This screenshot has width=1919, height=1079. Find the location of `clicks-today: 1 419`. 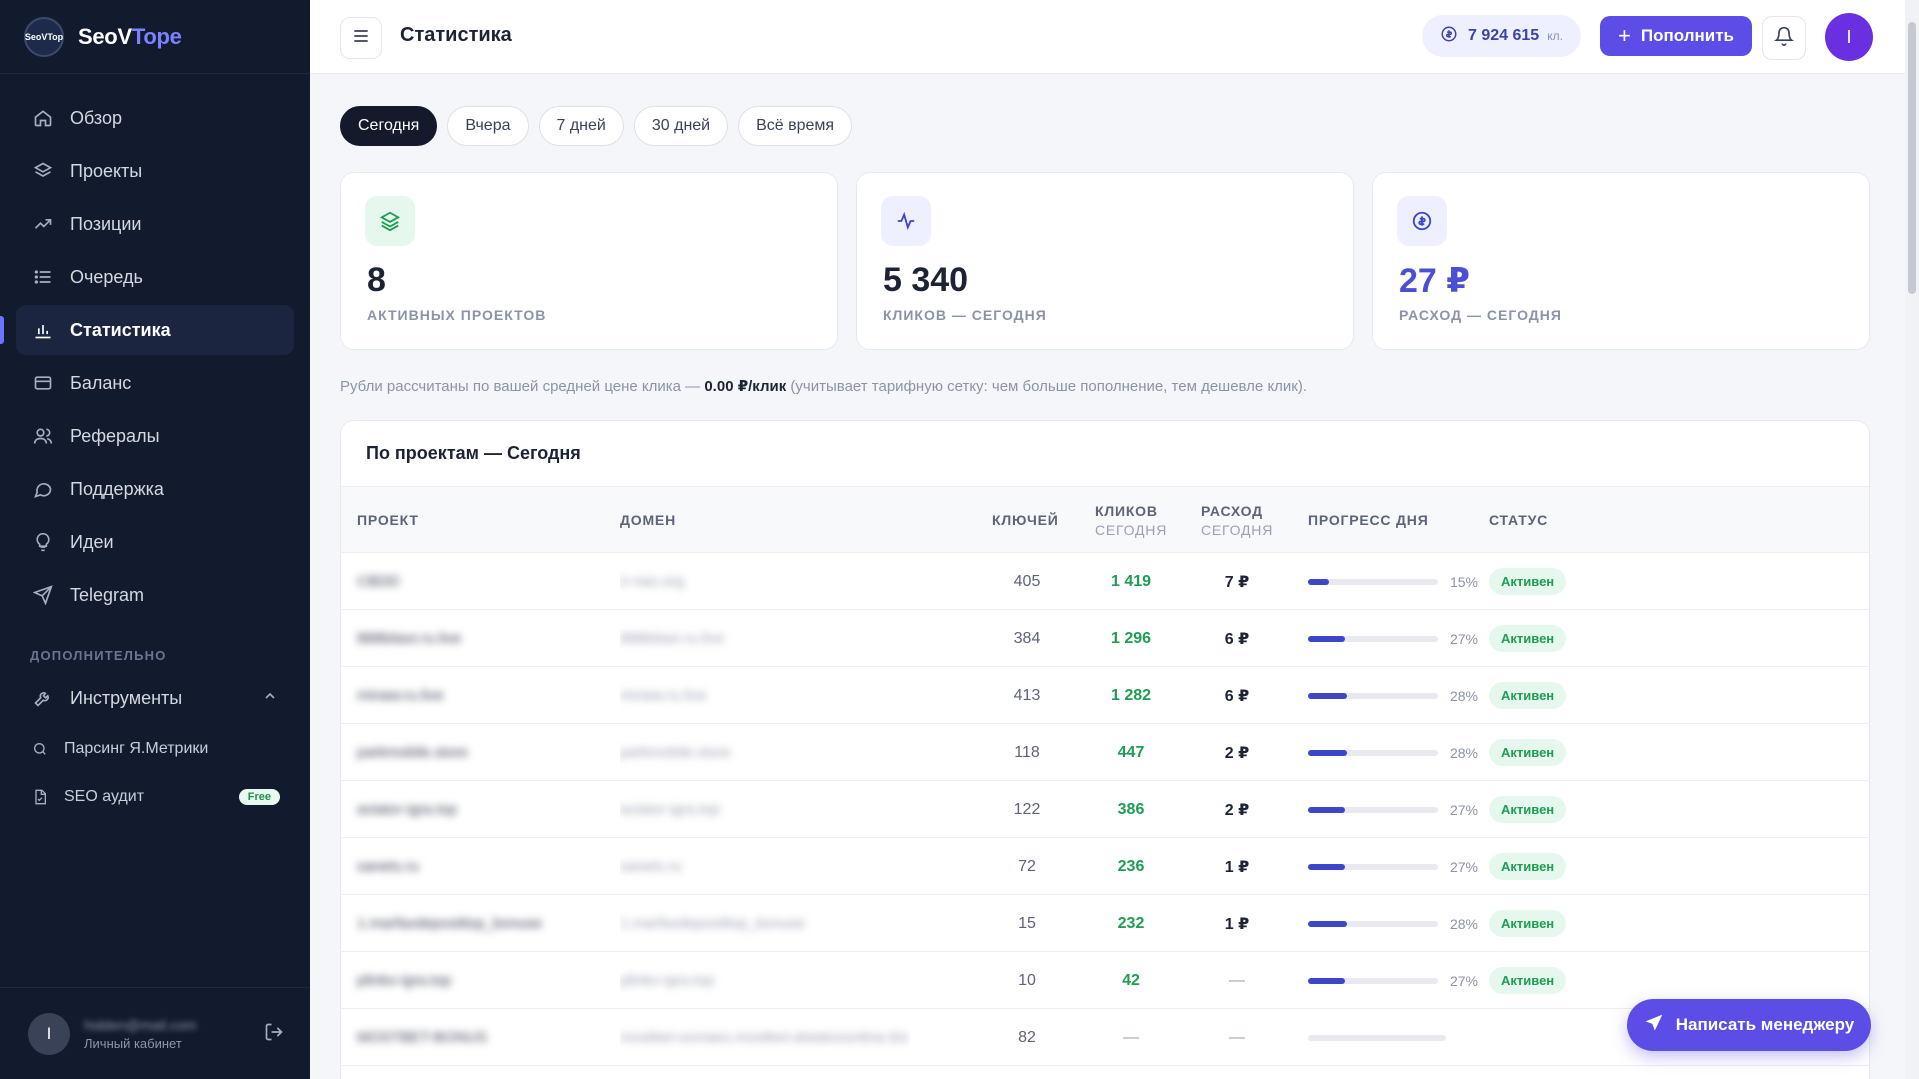

clicks-today: 1 419 is located at coordinates (1131, 581).